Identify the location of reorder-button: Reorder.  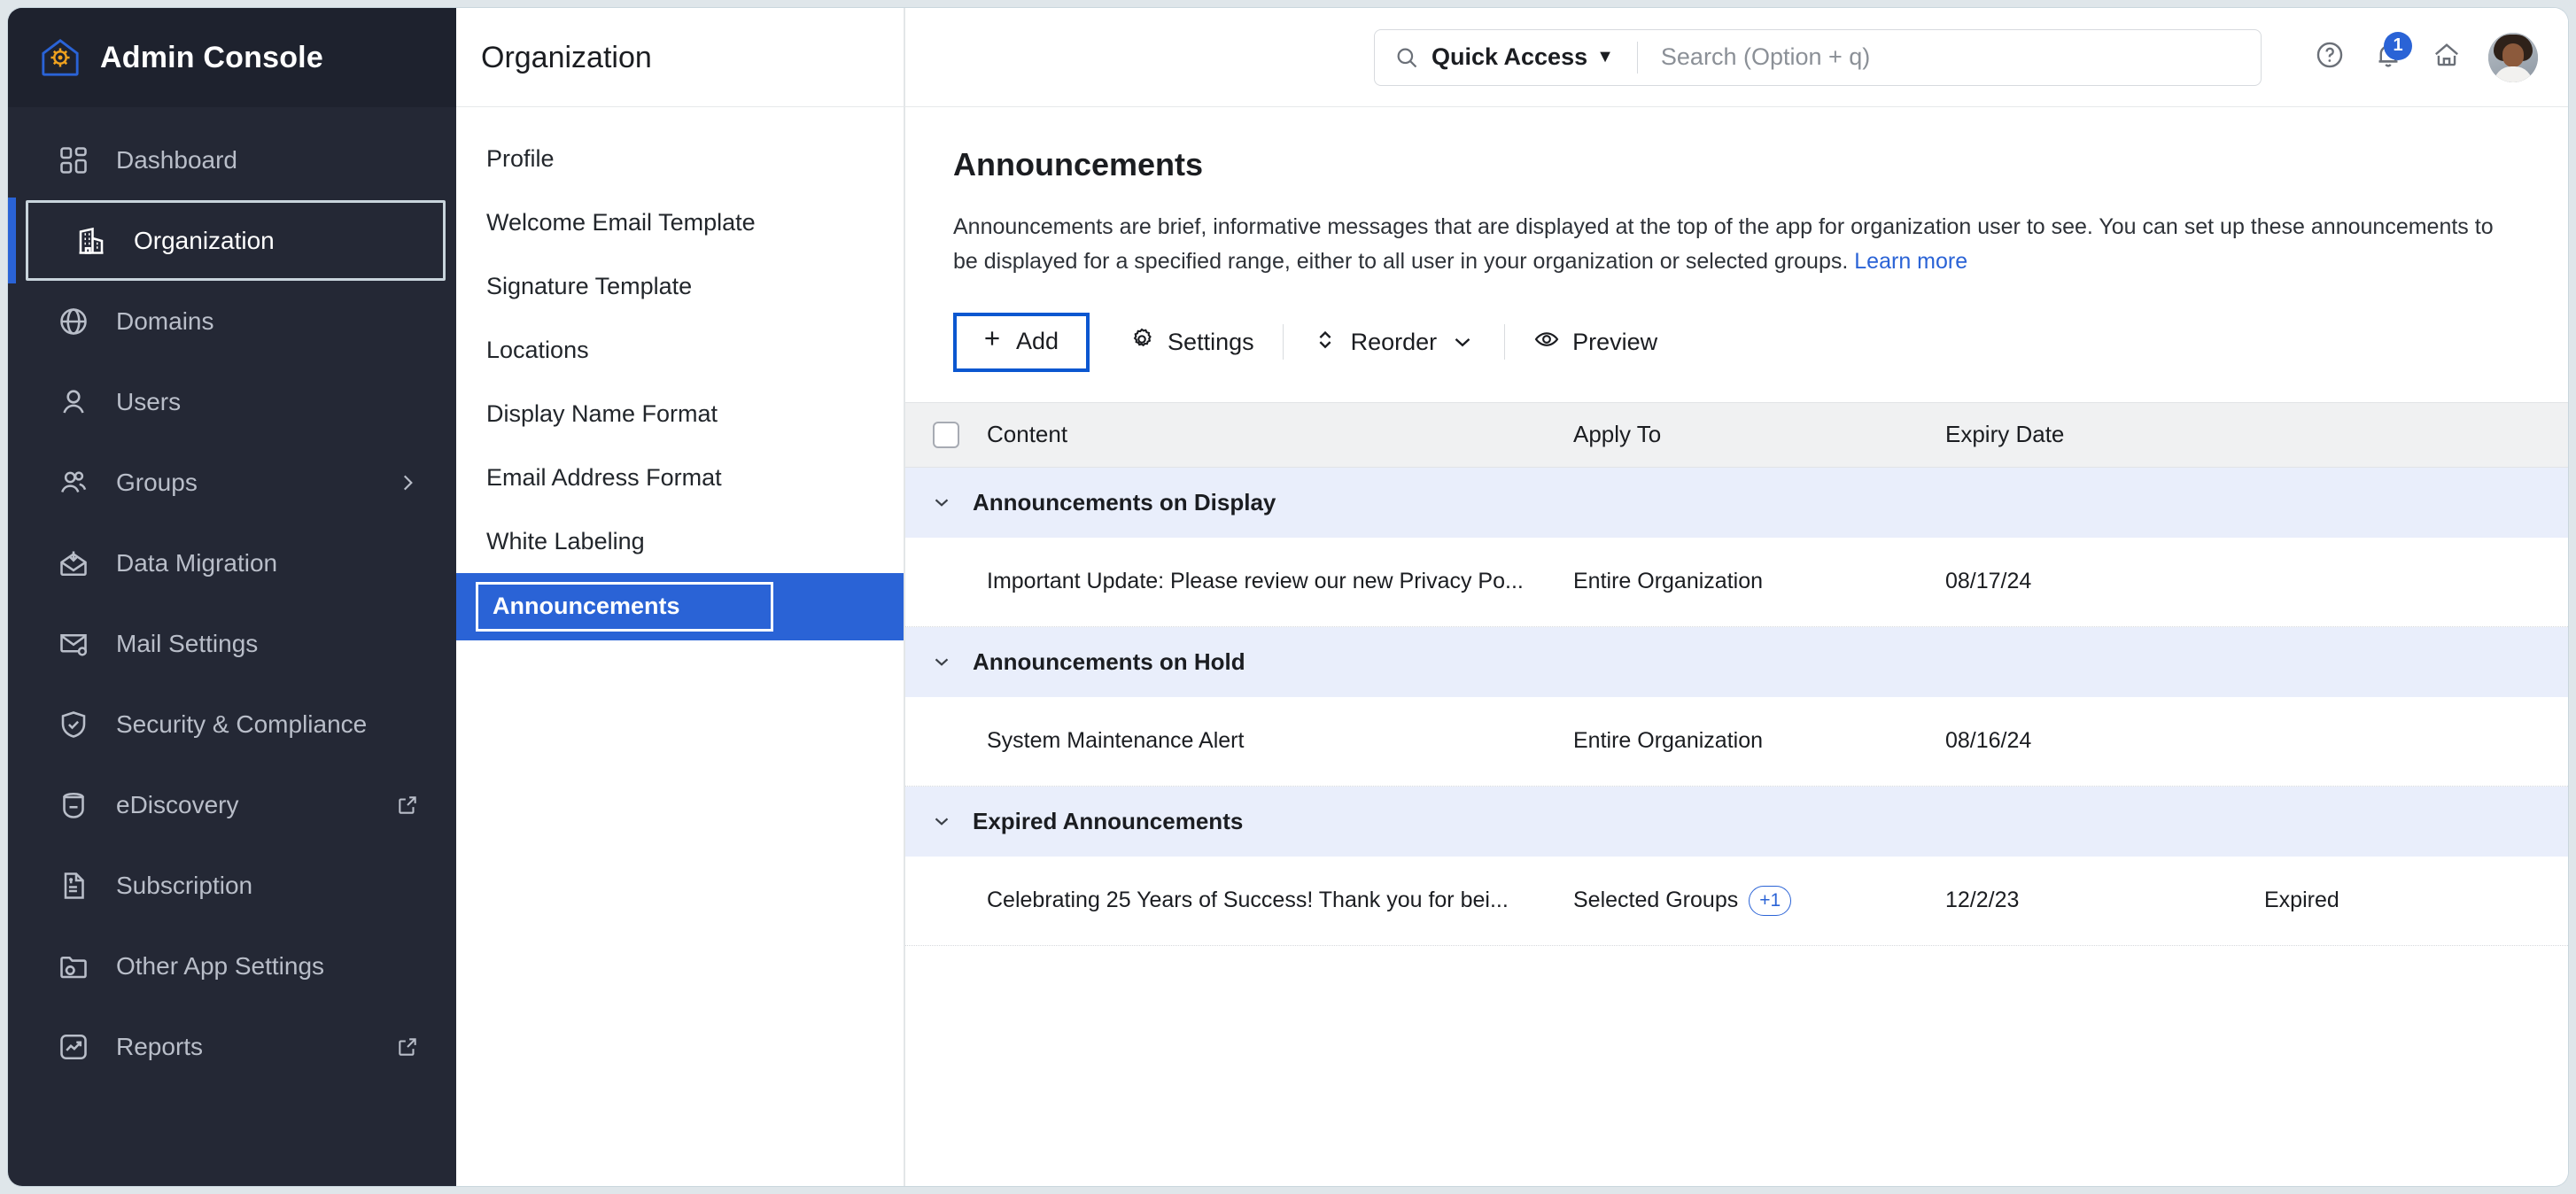
(1394, 342).